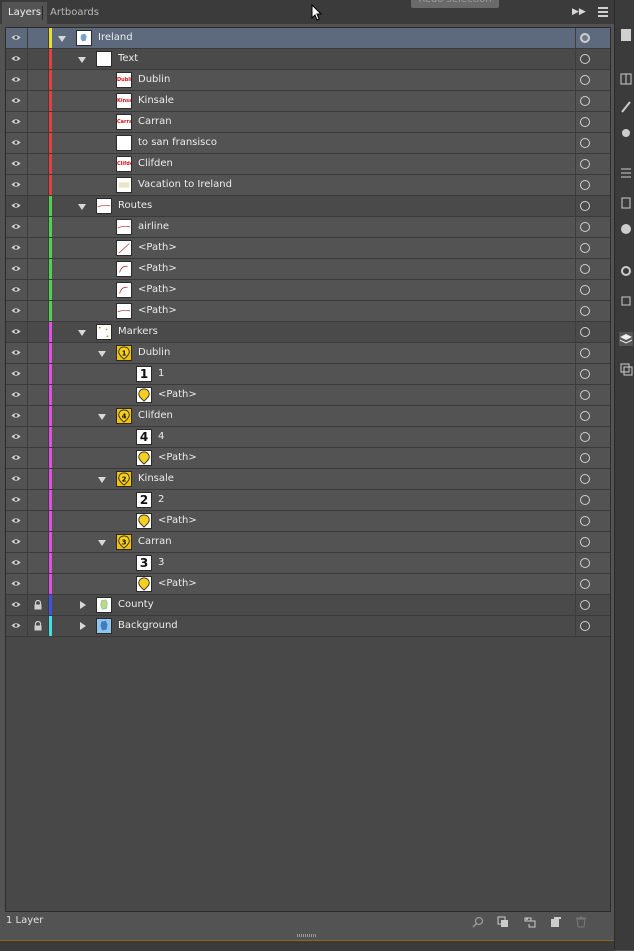  Describe the element at coordinates (308, 143) in the screenshot. I see `layer-item-row: to san fransisco` at that location.